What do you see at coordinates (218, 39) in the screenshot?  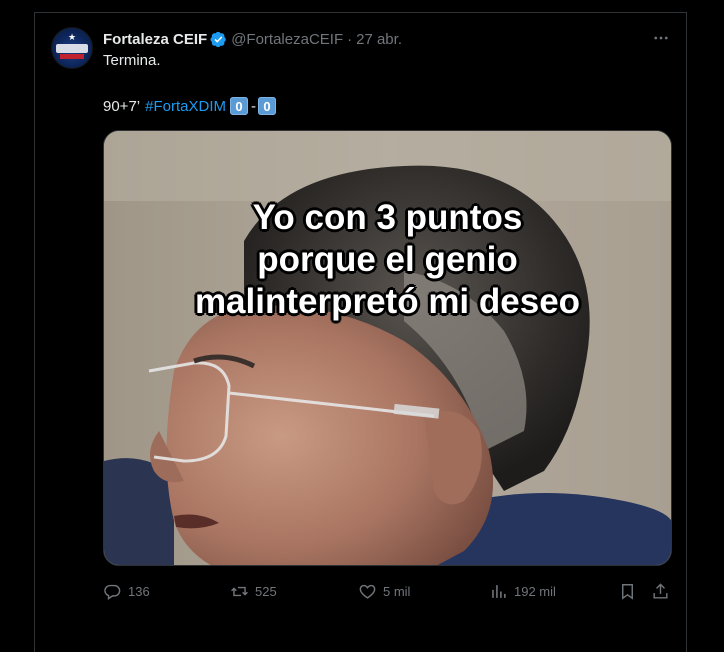 I see `verified-icon` at bounding box center [218, 39].